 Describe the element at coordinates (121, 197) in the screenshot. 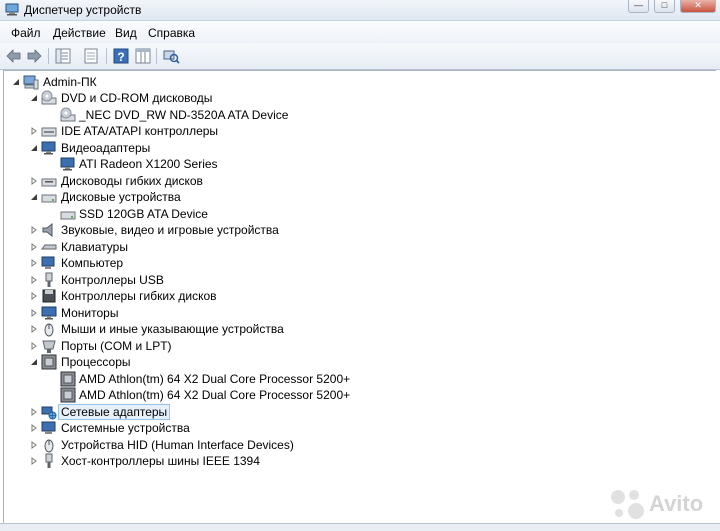

I see `tree-item-label: Дисковые устройства` at that location.